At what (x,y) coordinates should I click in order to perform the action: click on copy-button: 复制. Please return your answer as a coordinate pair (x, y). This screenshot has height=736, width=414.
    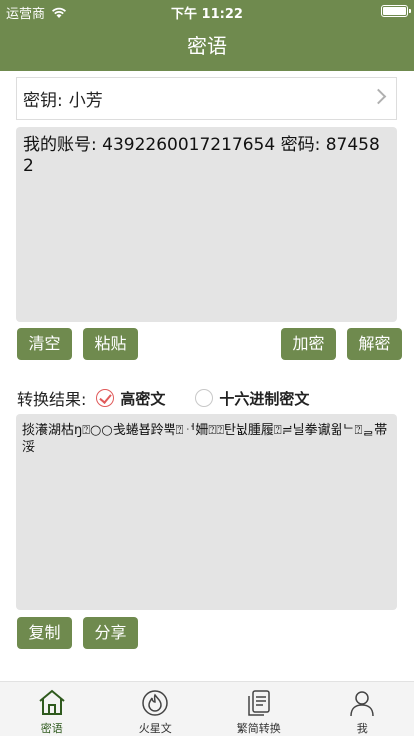
    Looking at the image, I should click on (44, 633).